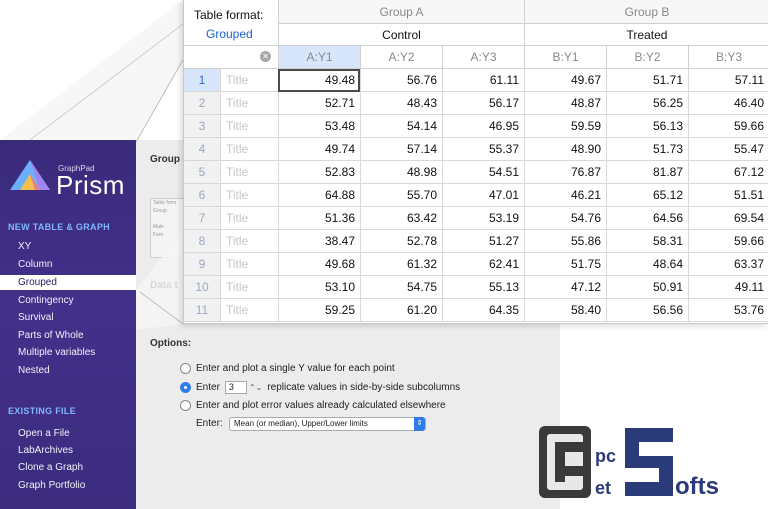 Image resolution: width=768 pixels, height=509 pixels. What do you see at coordinates (728, 103) in the screenshot?
I see `table-cell: 46.40` at bounding box center [728, 103].